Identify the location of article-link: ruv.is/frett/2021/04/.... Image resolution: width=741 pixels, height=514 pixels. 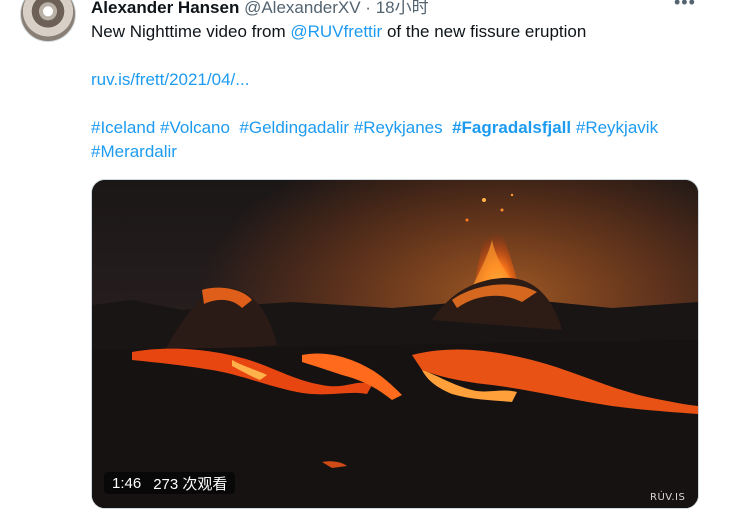
(170, 79).